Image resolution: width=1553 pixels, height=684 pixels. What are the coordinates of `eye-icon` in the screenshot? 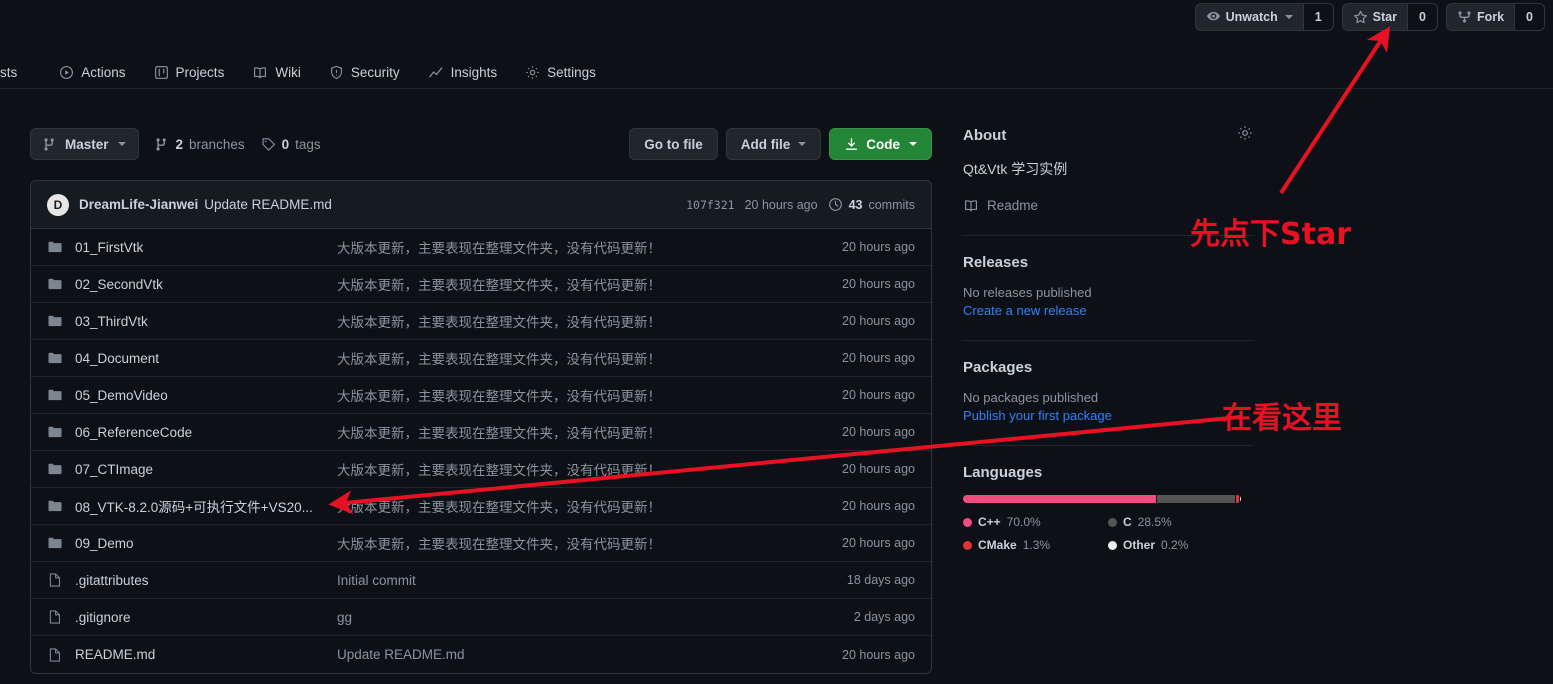 It's located at (1213, 17).